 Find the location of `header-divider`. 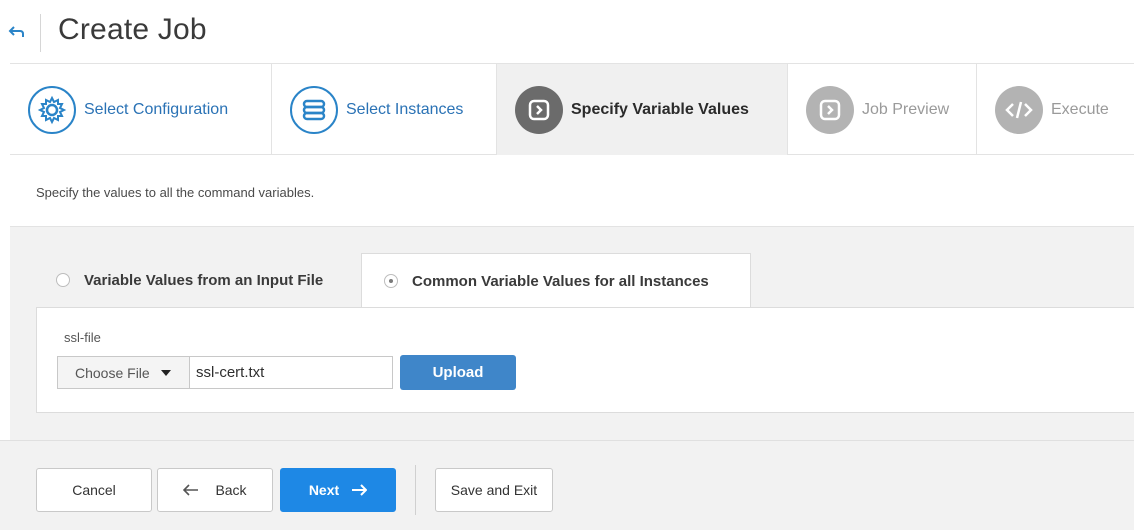

header-divider is located at coordinates (40, 33).